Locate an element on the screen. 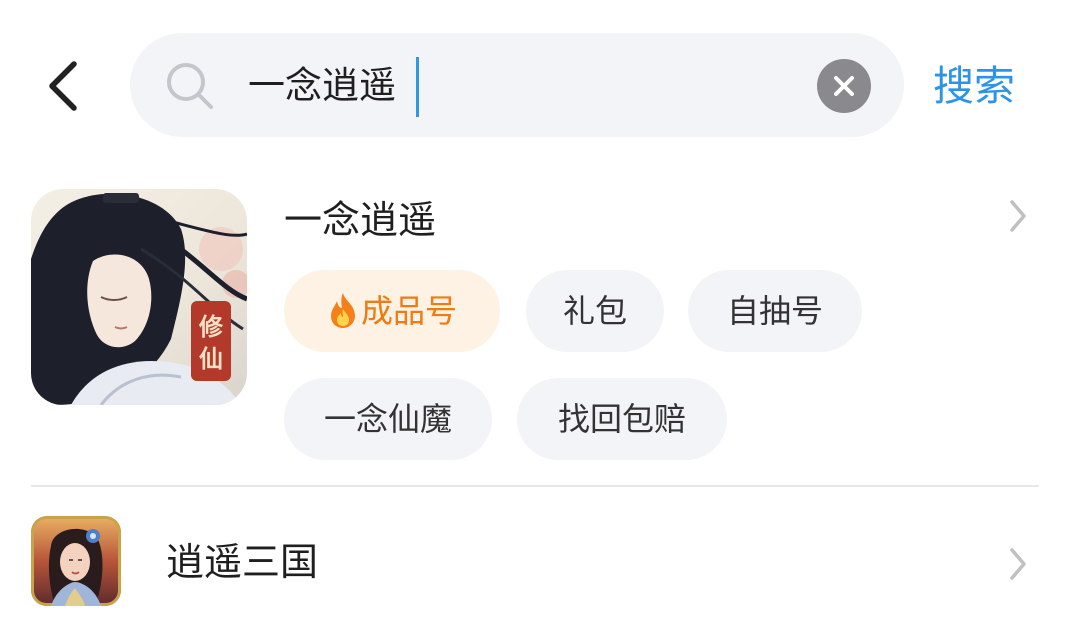 This screenshot has height=627, width=1075. divider is located at coordinates (535, 486).